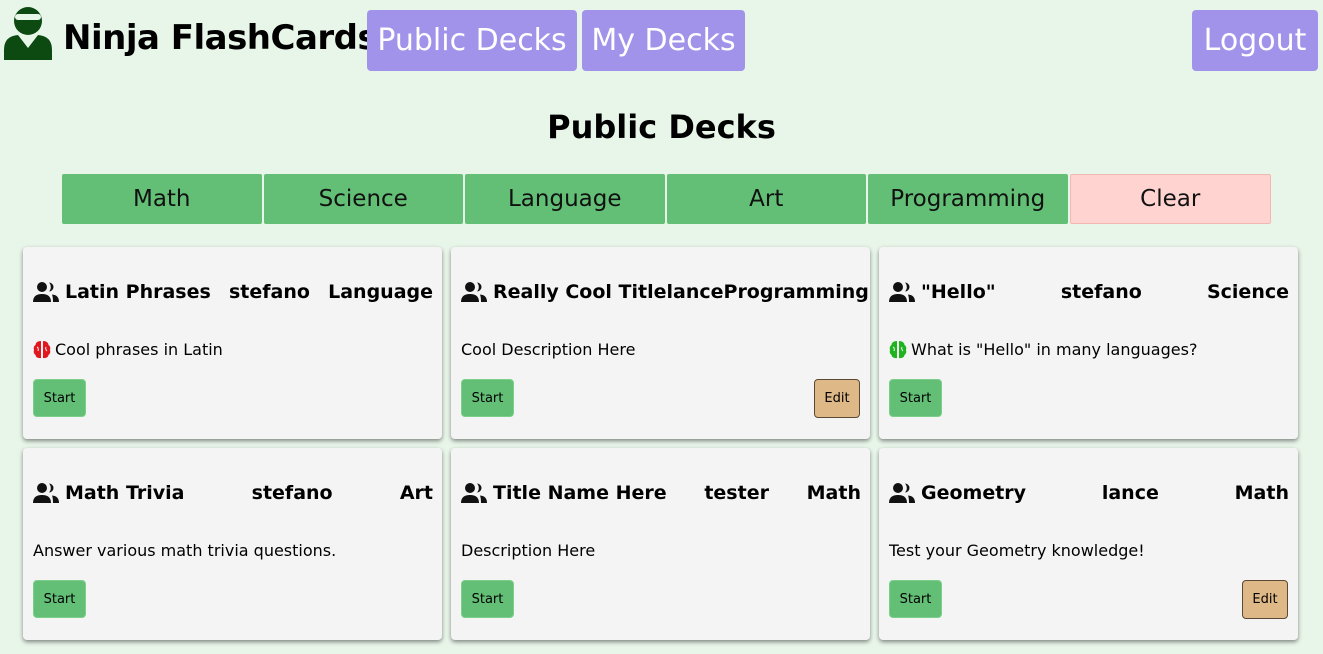 The image size is (1323, 654). What do you see at coordinates (1255, 40) in the screenshot?
I see `logout-button: Logout` at bounding box center [1255, 40].